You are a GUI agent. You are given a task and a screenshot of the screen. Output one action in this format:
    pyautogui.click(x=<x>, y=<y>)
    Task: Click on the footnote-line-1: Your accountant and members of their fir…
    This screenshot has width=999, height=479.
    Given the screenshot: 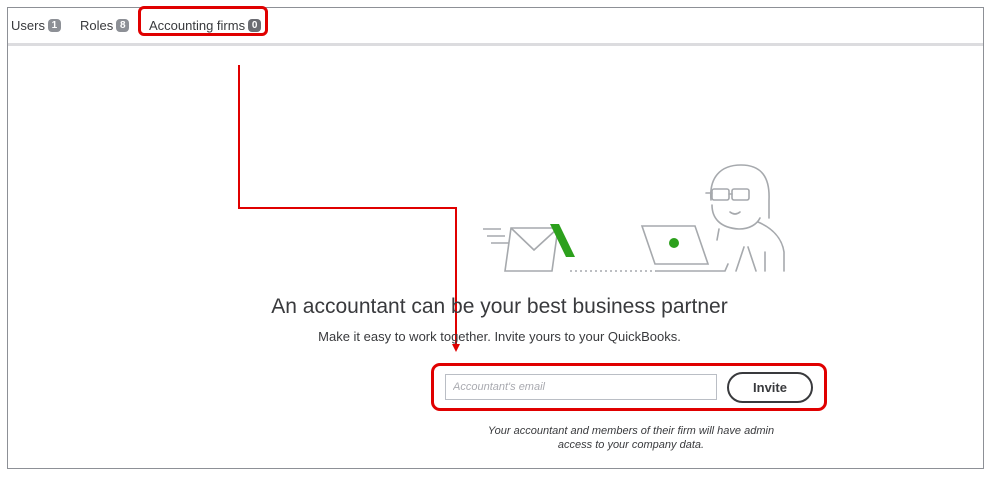 What is the action you would take?
    pyautogui.click(x=631, y=431)
    